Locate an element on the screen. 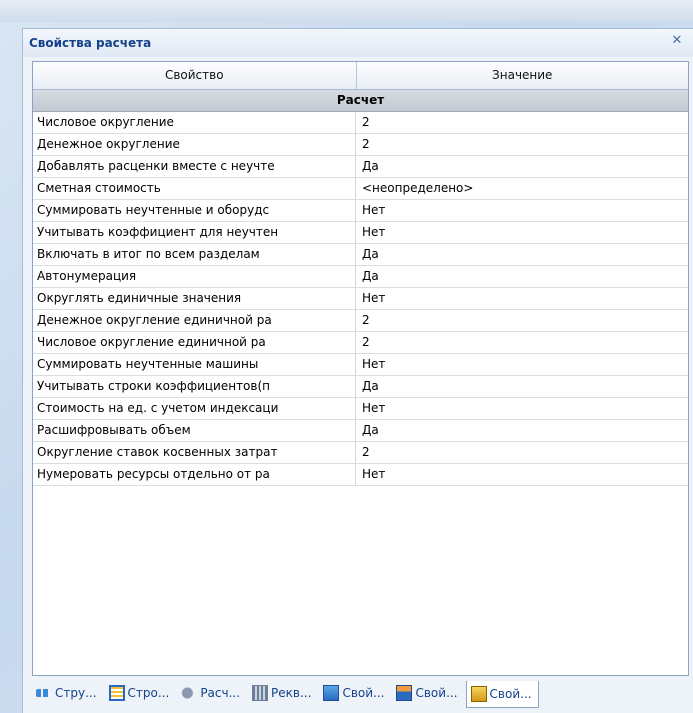 The width and height of the screenshot is (693, 713). property-row: Учитывать строки коэффициентов(п Да is located at coordinates (360, 387).